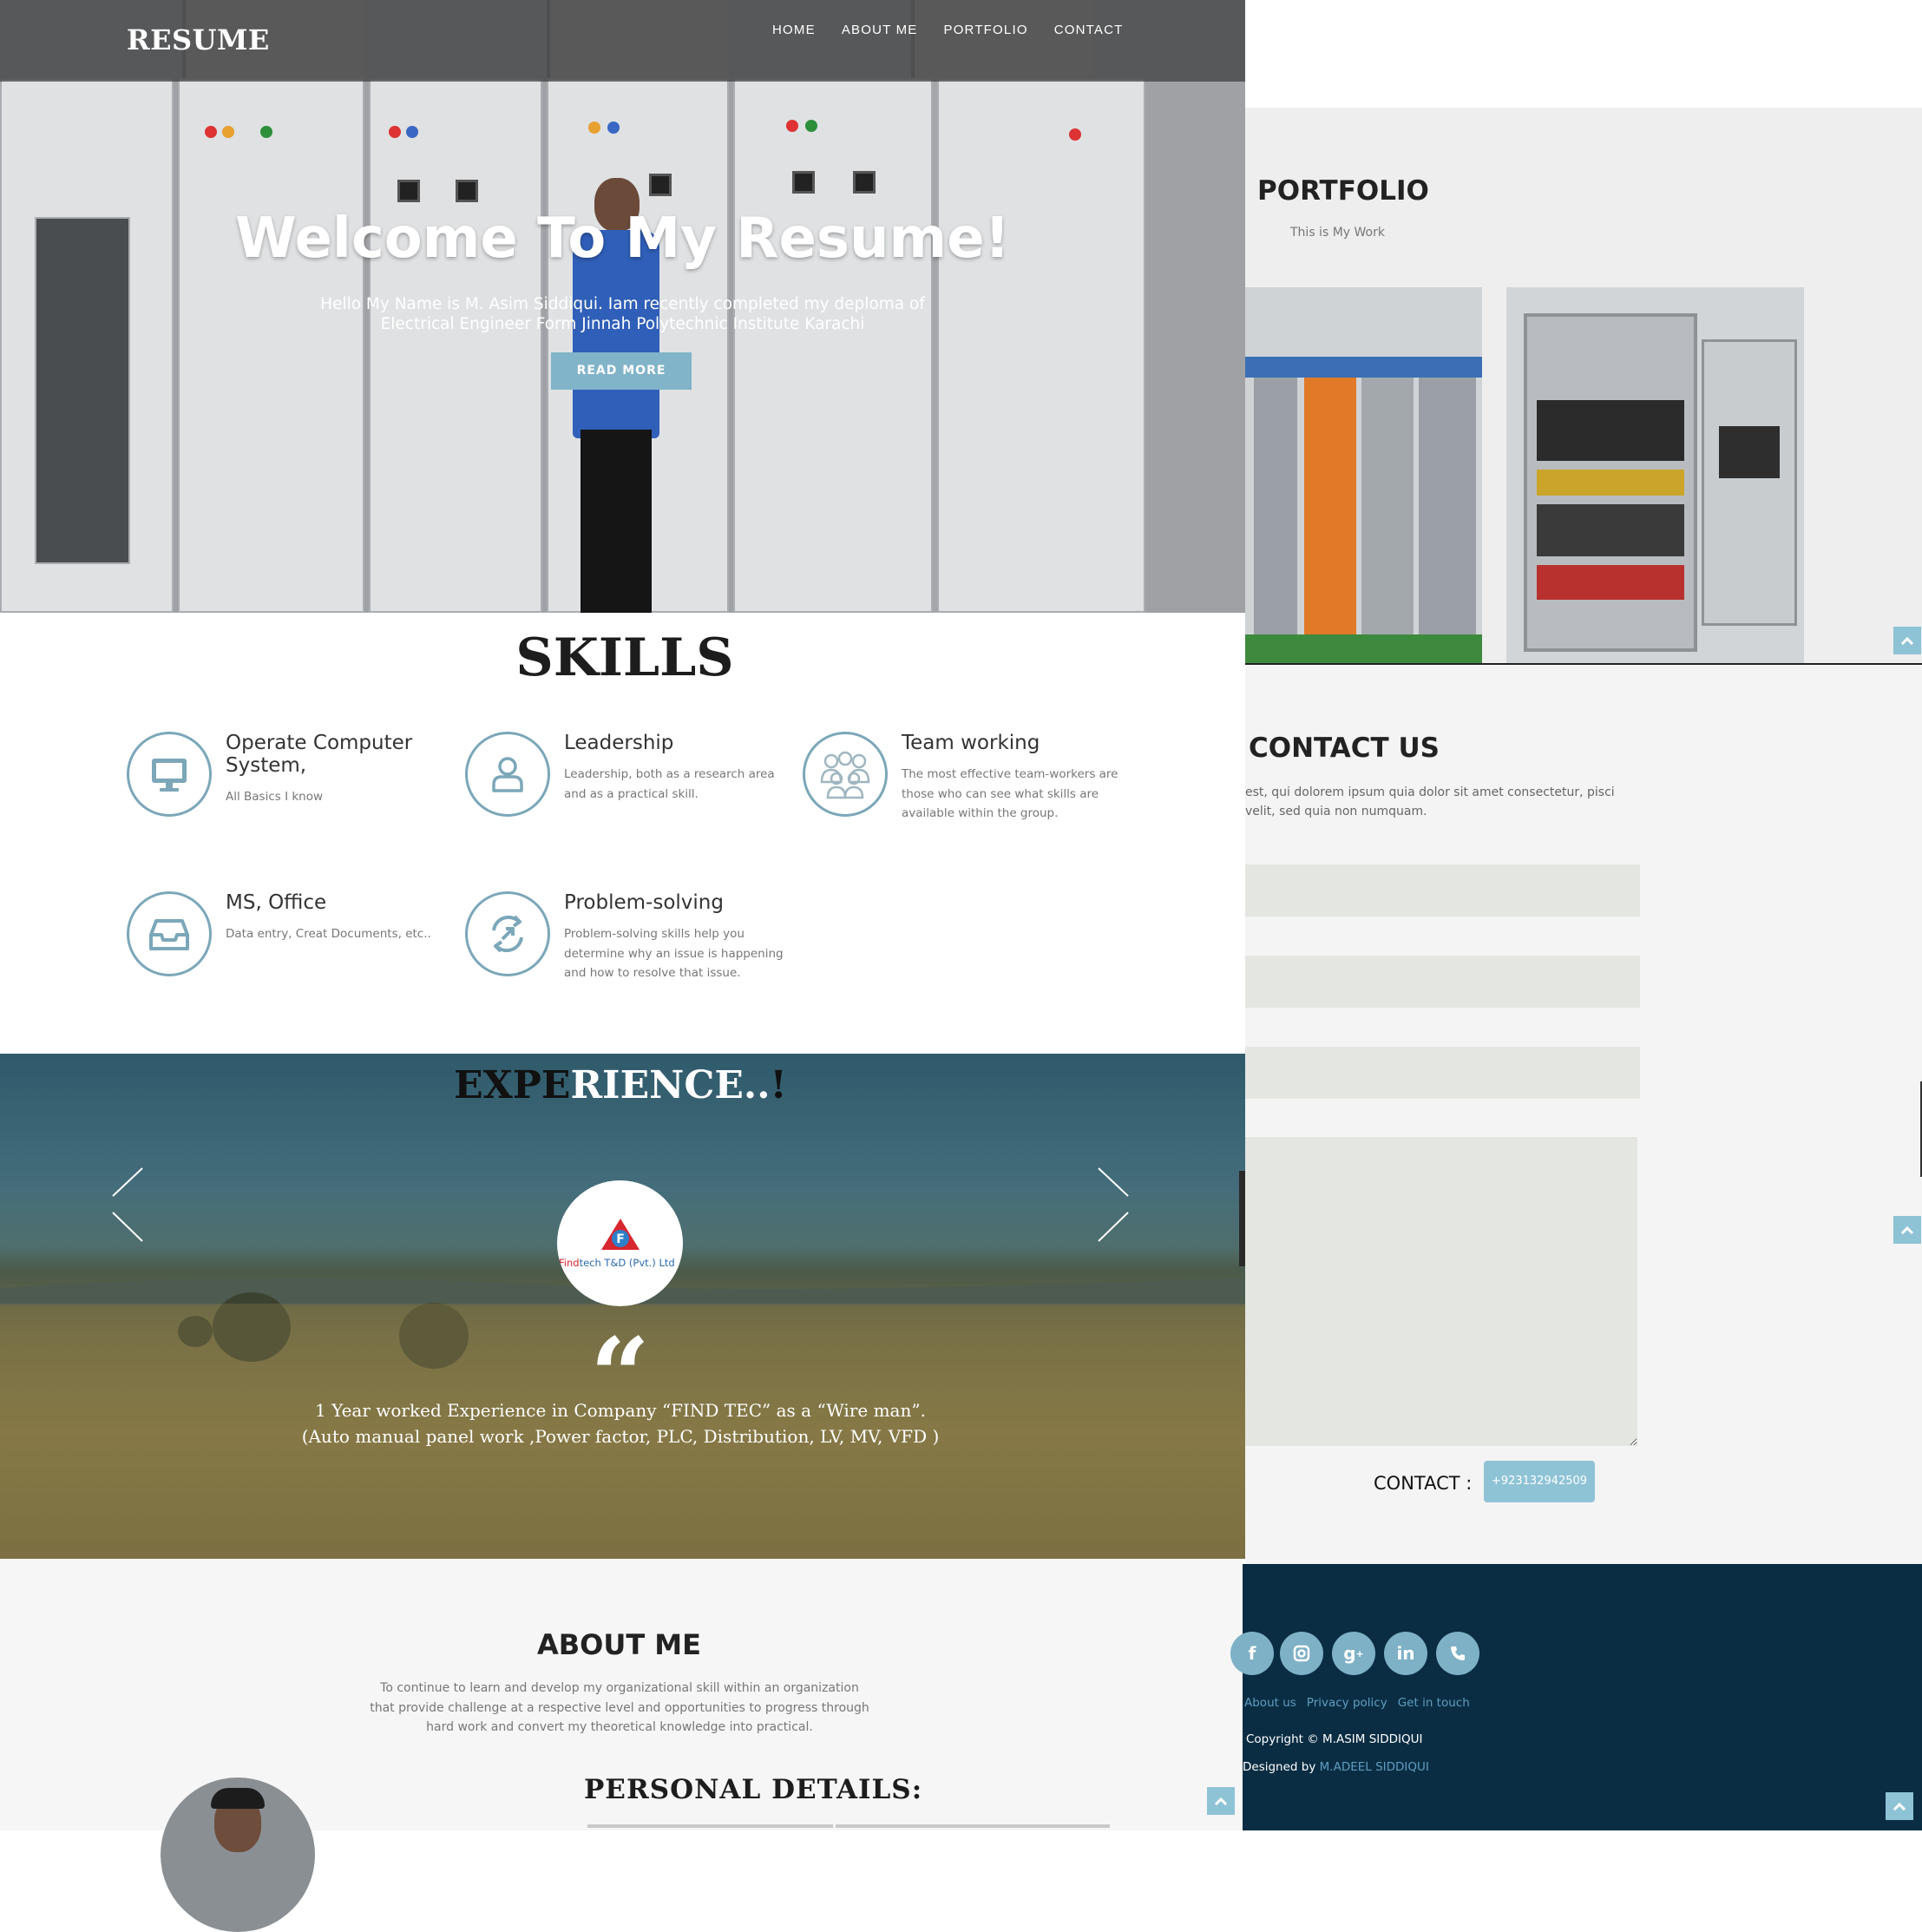 Image resolution: width=1922 pixels, height=1932 pixels. What do you see at coordinates (1270, 1703) in the screenshot?
I see `footer-link-about: About us` at bounding box center [1270, 1703].